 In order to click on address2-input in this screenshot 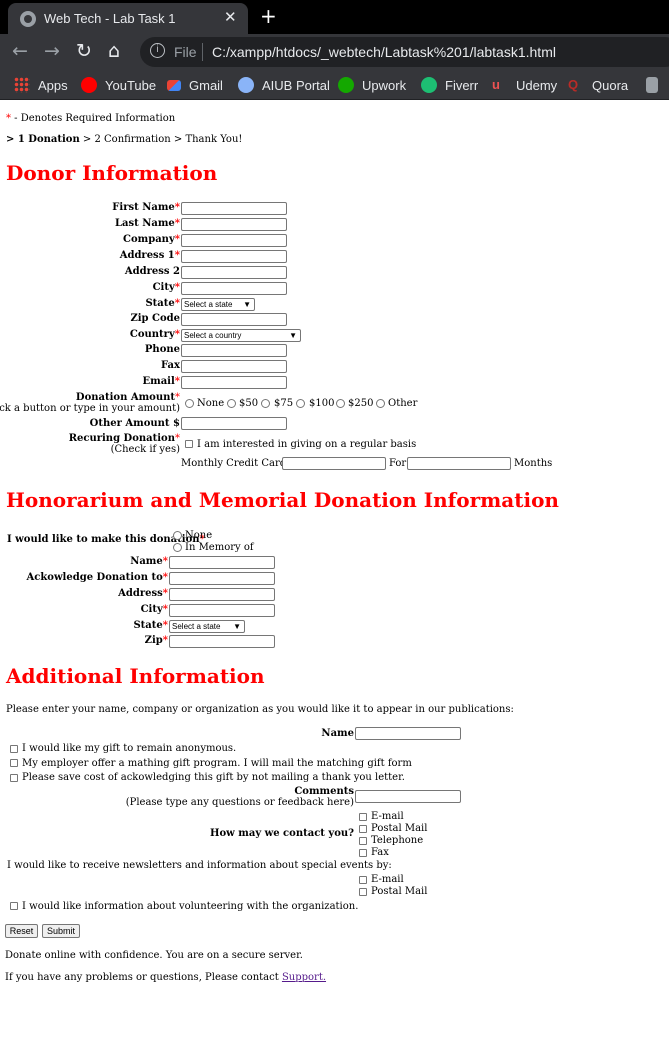, I will do `click(234, 272)`.